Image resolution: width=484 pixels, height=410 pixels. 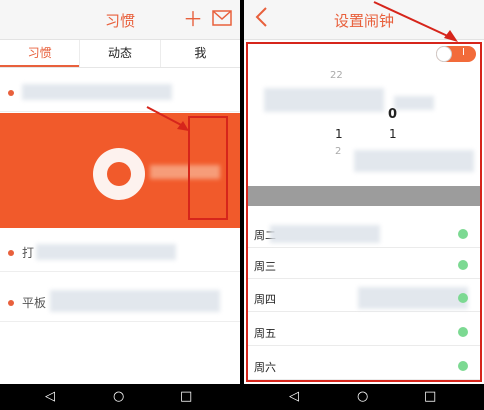 What do you see at coordinates (119, 174) in the screenshot?
I see `app-logo-icon` at bounding box center [119, 174].